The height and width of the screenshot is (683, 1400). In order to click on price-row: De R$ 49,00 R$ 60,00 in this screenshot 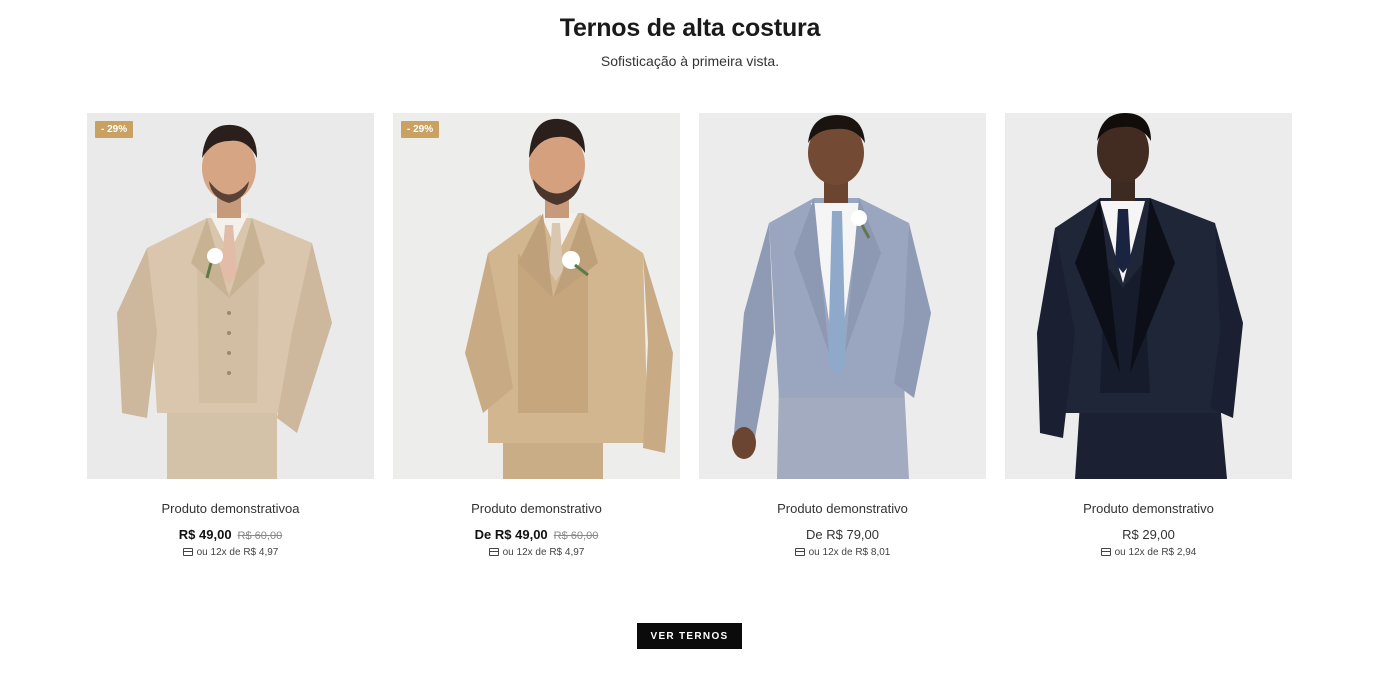, I will do `click(536, 534)`.